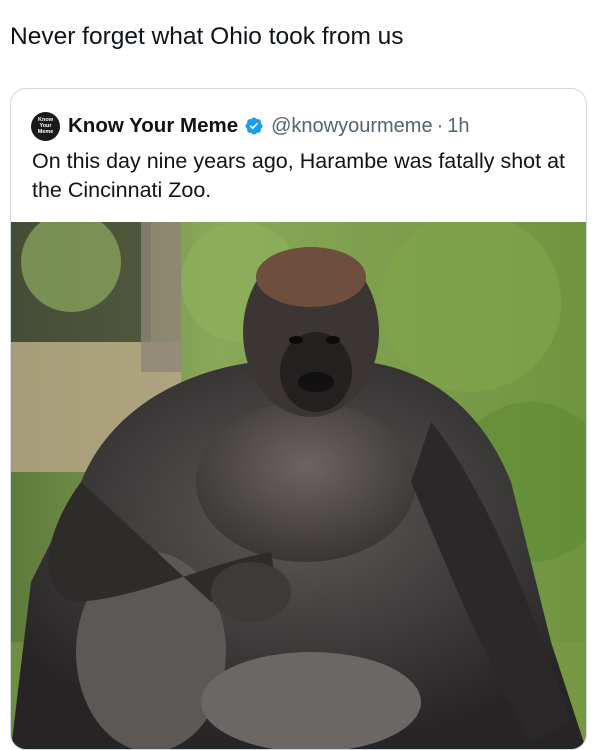 Image resolution: width=599 pixels, height=750 pixels. I want to click on author-name: Know Your Meme, so click(153, 126).